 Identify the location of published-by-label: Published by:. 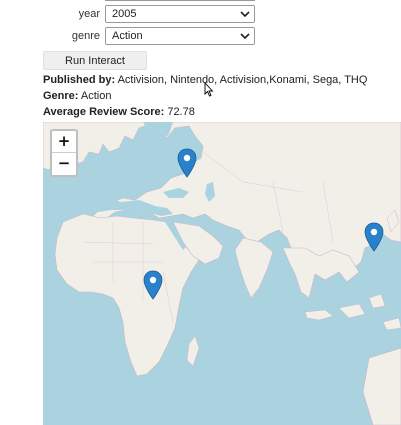
(79, 80).